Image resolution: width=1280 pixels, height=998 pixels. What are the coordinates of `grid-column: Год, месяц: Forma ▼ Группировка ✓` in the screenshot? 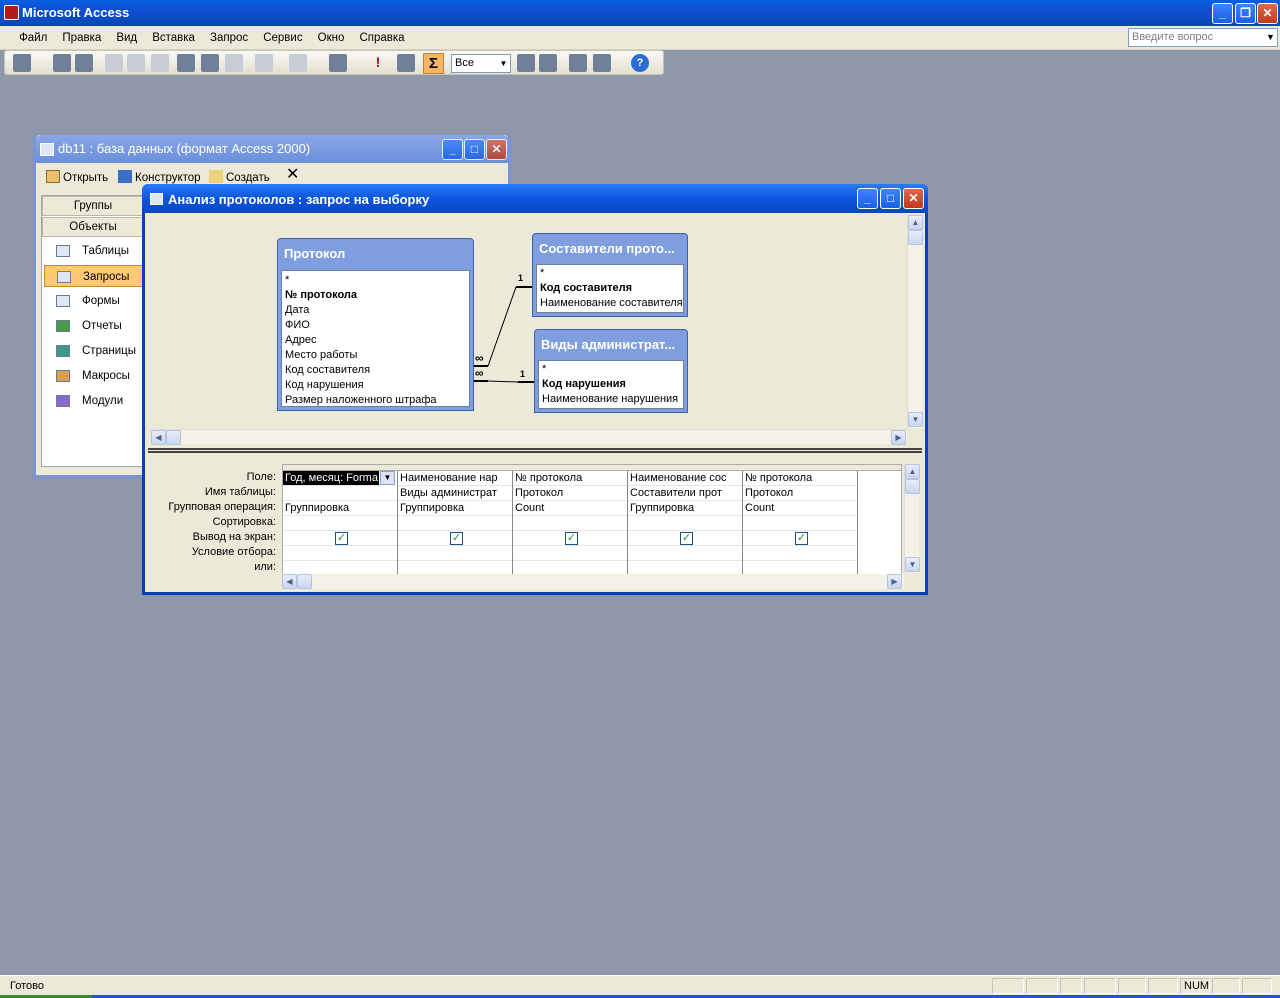 It's located at (340, 525).